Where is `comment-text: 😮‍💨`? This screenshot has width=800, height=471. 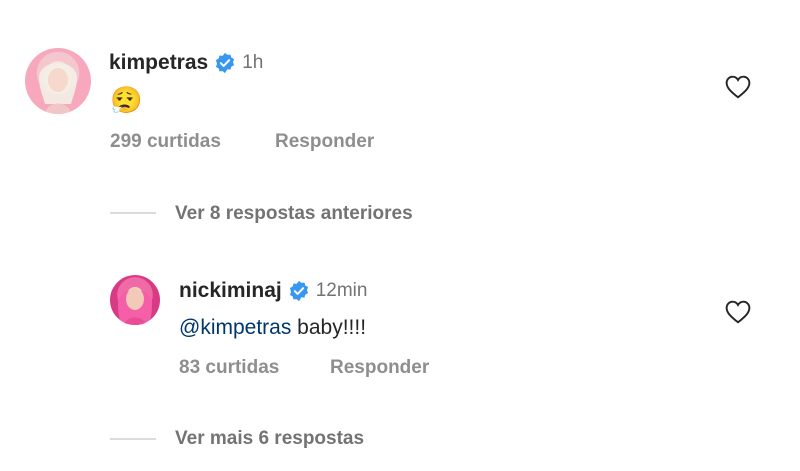
comment-text: 😮‍💨 is located at coordinates (126, 100).